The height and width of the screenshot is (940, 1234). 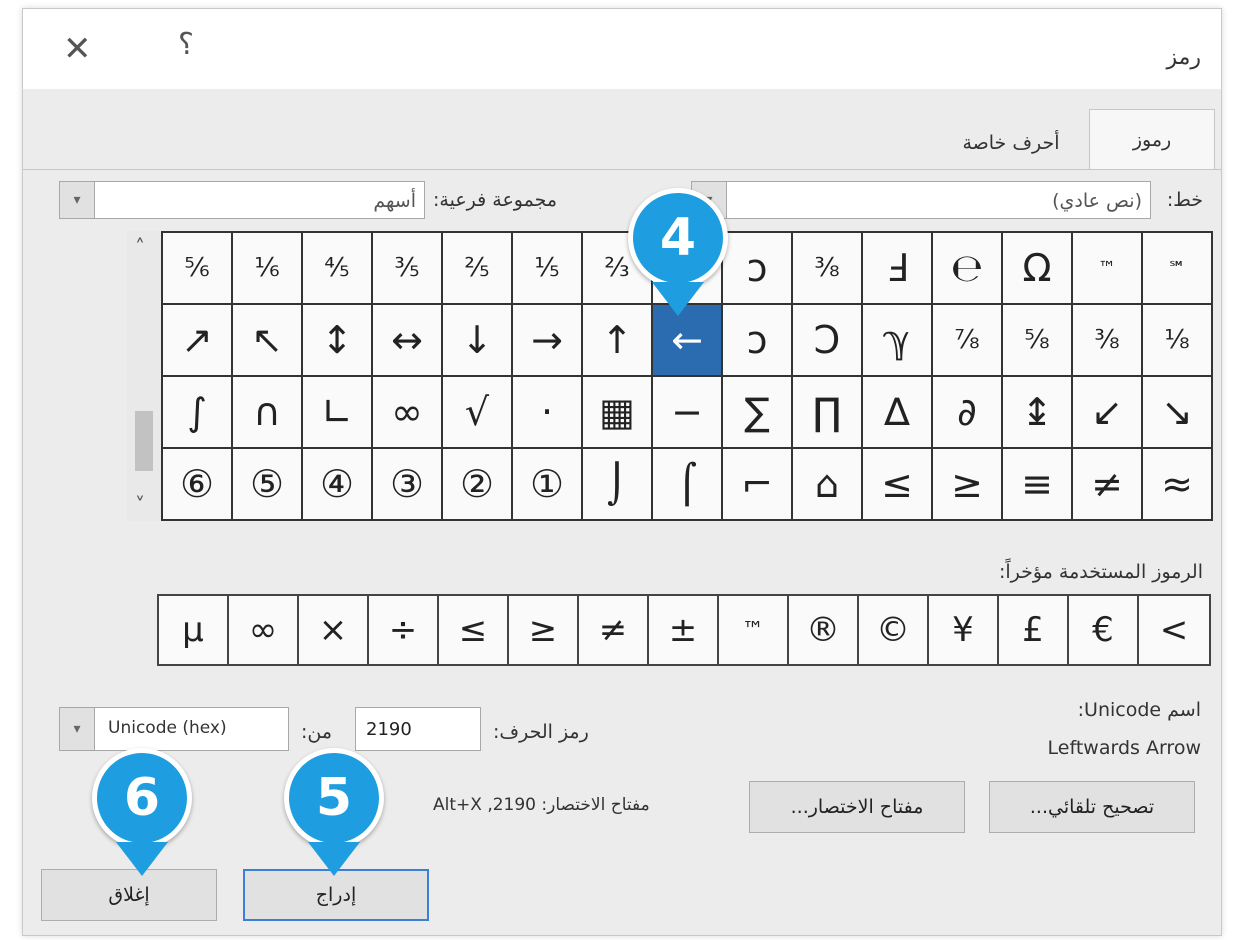 What do you see at coordinates (968, 413) in the screenshot?
I see `symbol-cell: ∂` at bounding box center [968, 413].